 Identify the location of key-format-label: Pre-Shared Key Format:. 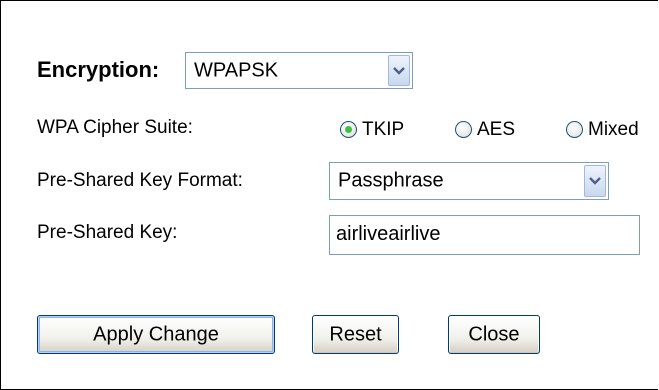
(140, 180).